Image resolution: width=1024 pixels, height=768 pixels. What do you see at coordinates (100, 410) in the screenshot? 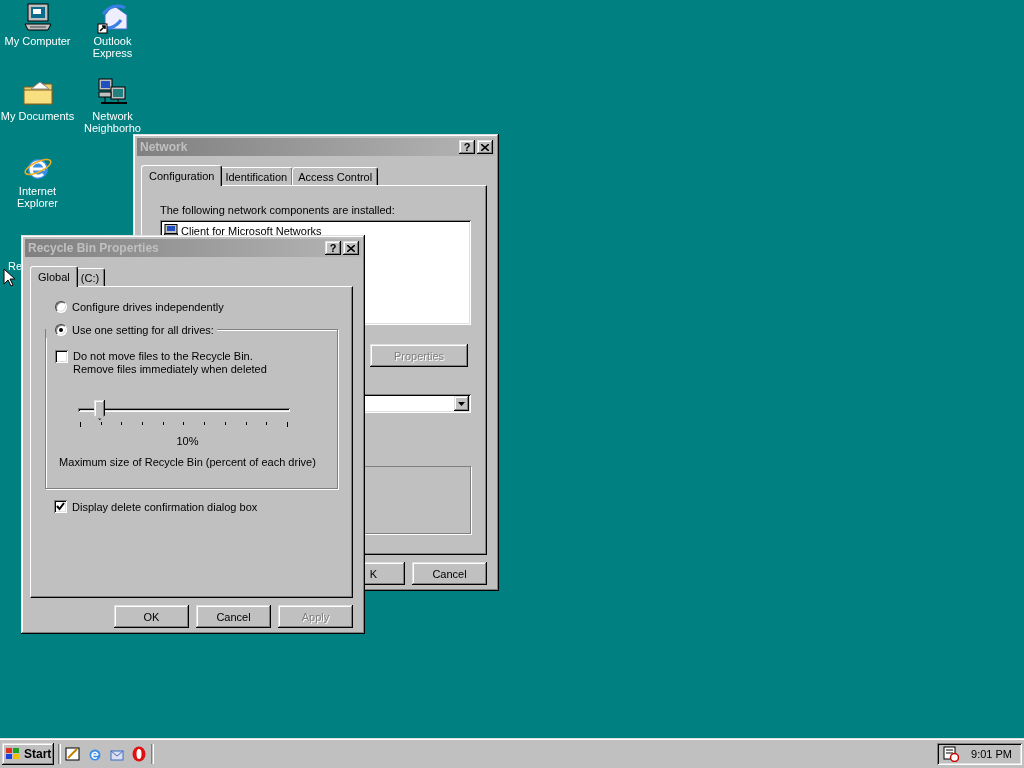
I see `slider-thumb` at bounding box center [100, 410].